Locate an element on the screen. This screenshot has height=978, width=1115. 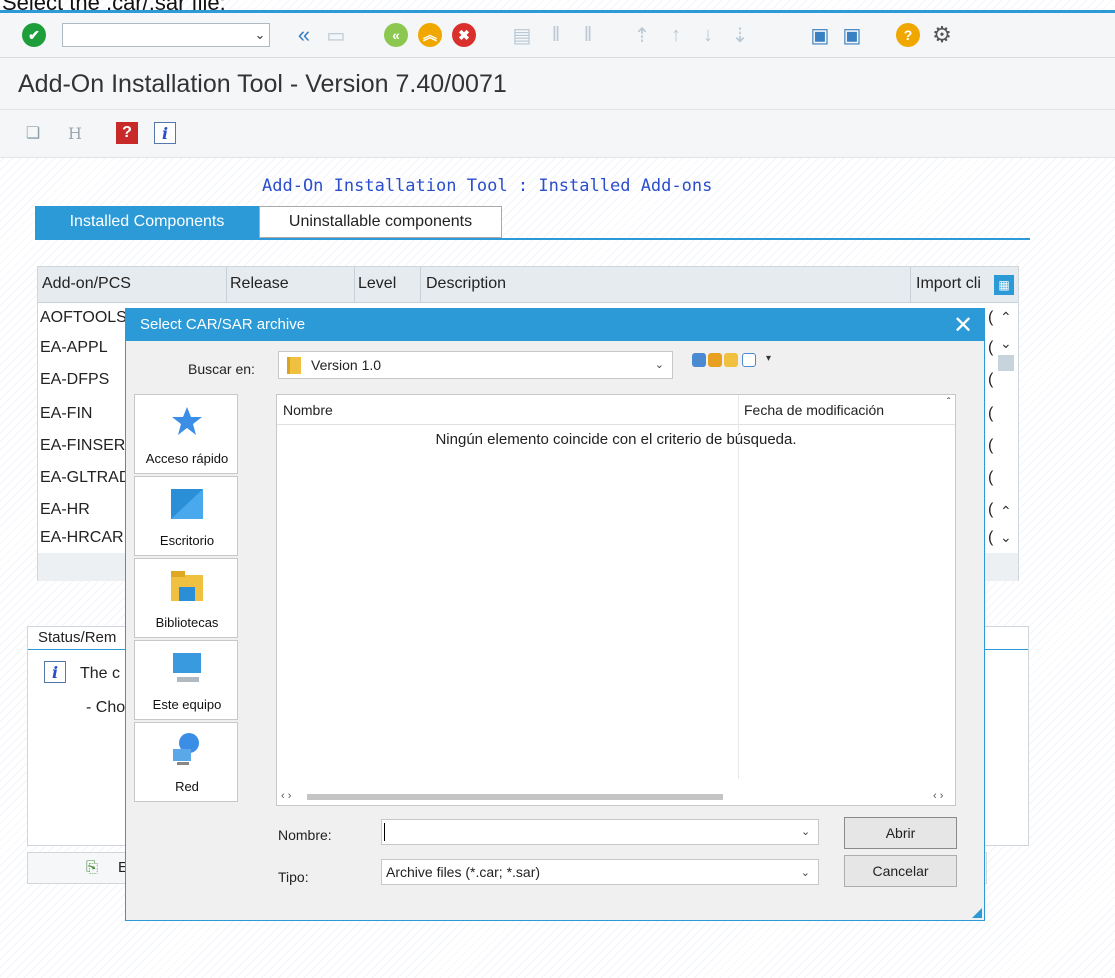
file-list-header: Nombre Fecha de modificación ˆ is located at coordinates (616, 410).